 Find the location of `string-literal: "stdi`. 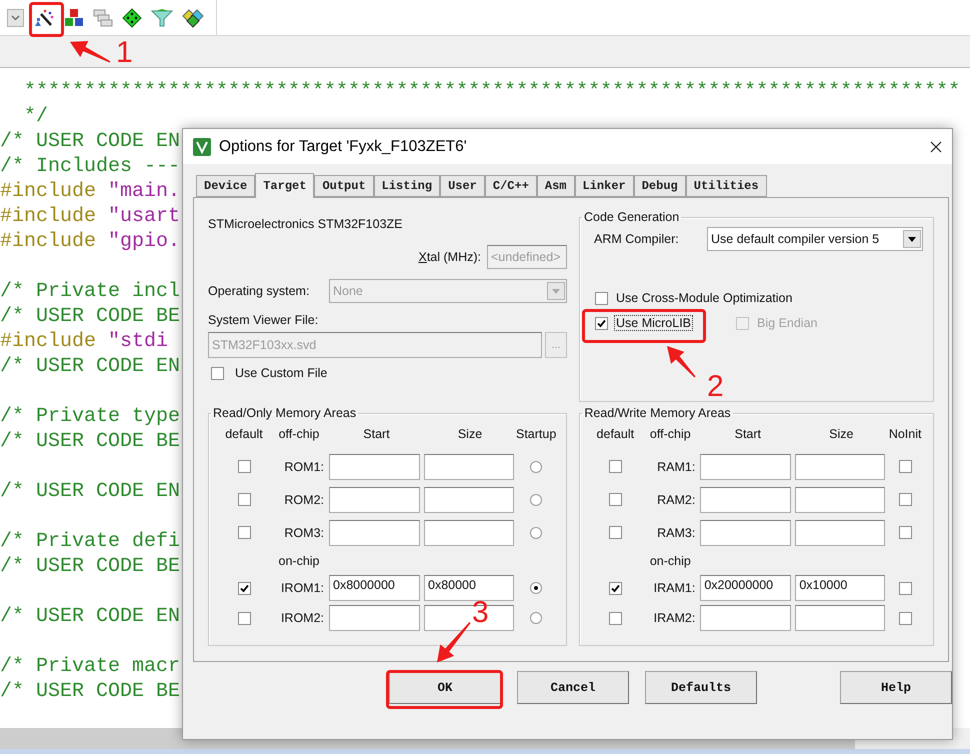

string-literal: "stdi is located at coordinates (138, 341).